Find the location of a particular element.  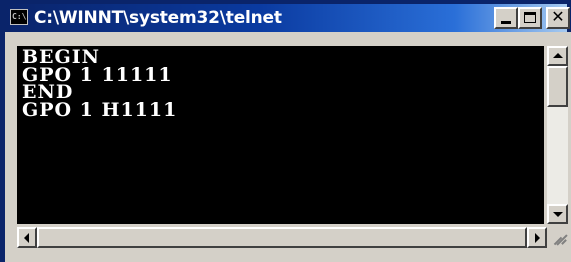

scroll-down-button is located at coordinates (557, 214).